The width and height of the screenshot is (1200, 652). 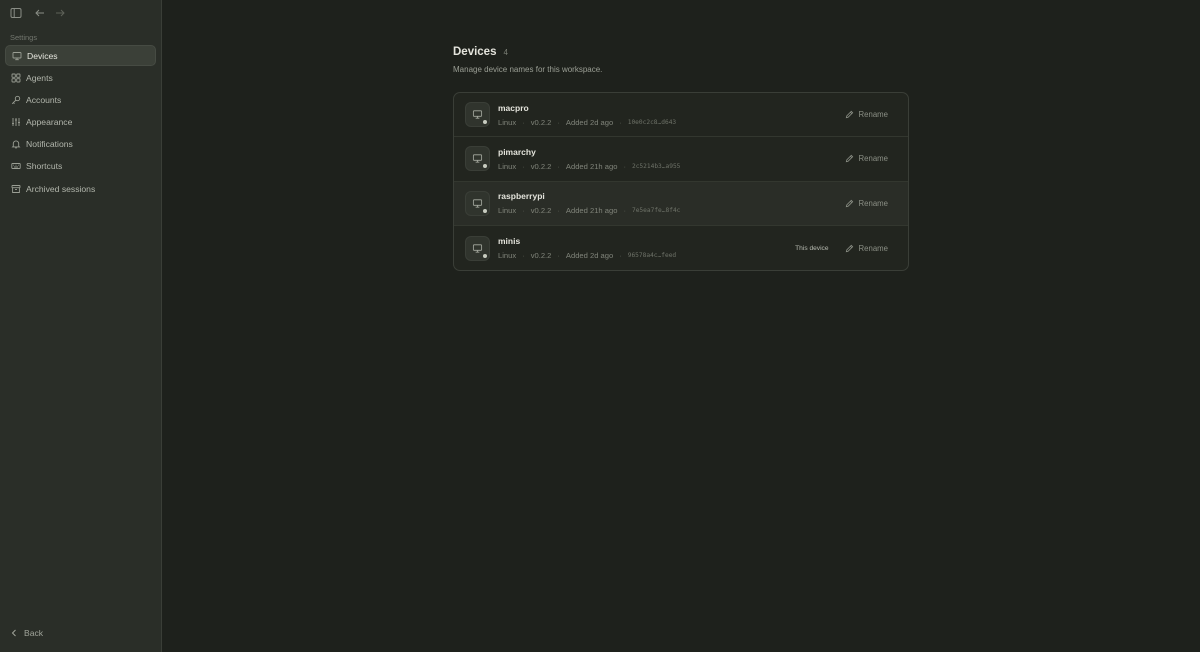 What do you see at coordinates (517, 151) in the screenshot?
I see `device-name: pimarchy` at bounding box center [517, 151].